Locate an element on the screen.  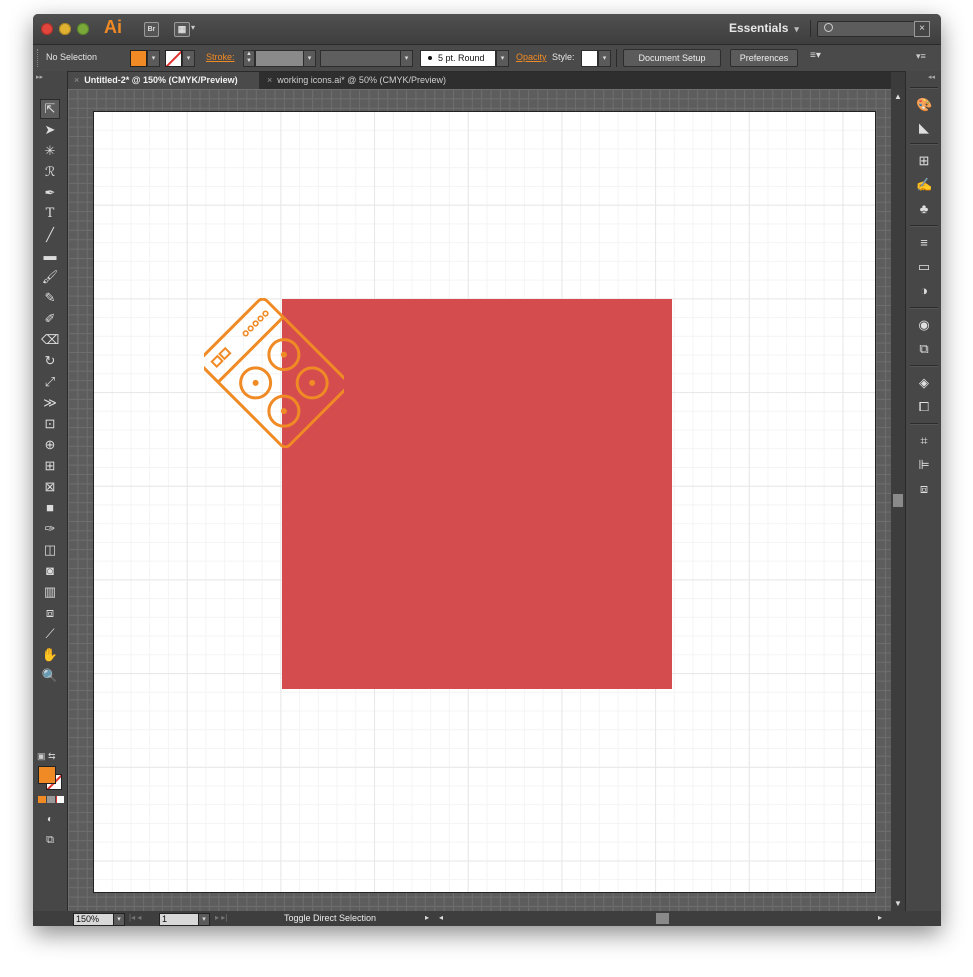
pen-tool-icon: ✒ is located at coordinates (50, 193).